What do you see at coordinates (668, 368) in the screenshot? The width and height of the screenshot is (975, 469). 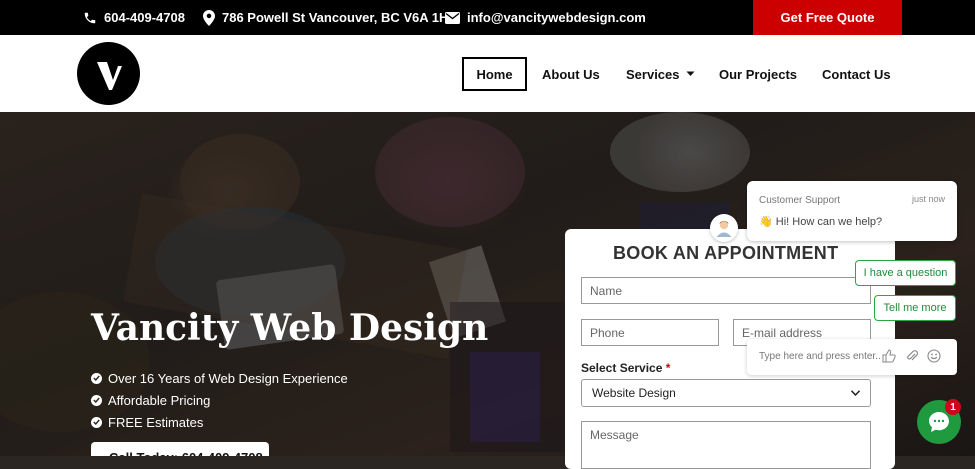 I see `required-marker: *` at bounding box center [668, 368].